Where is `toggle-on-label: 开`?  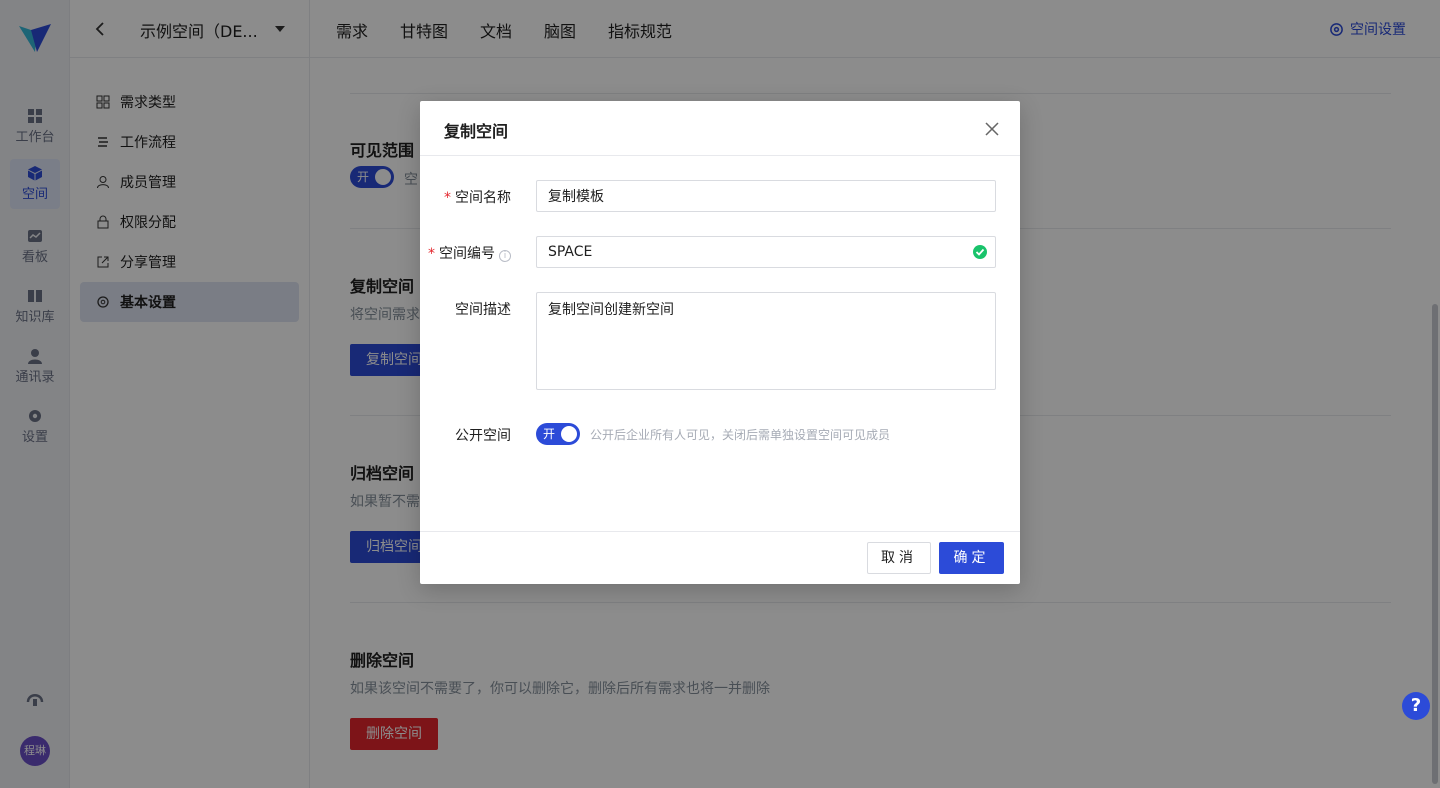 toggle-on-label: 开 is located at coordinates (549, 434).